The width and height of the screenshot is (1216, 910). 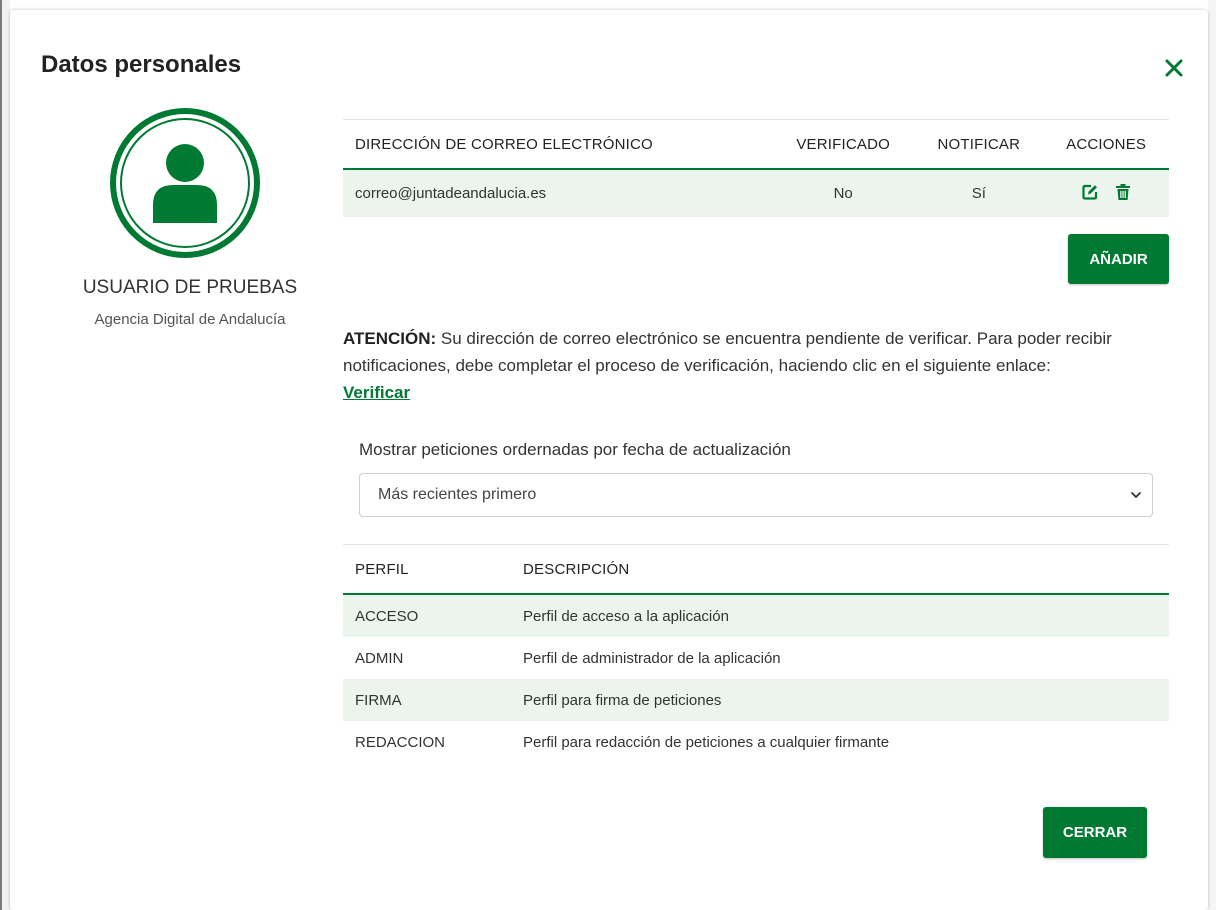 I want to click on trash-icon, so click(x=1123, y=193).